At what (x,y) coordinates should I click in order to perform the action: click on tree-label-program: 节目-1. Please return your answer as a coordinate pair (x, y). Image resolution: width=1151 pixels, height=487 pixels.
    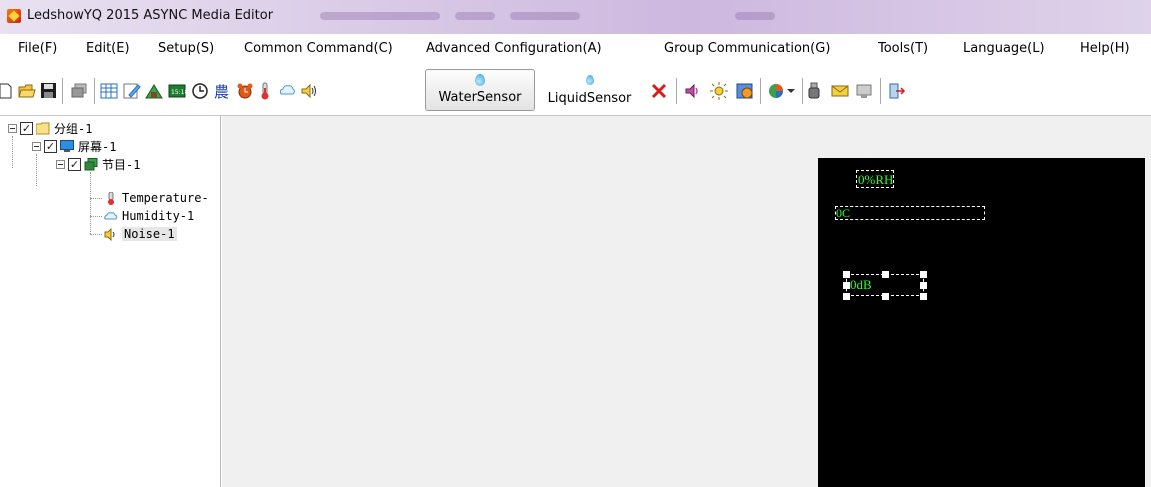
    Looking at the image, I should click on (121, 164).